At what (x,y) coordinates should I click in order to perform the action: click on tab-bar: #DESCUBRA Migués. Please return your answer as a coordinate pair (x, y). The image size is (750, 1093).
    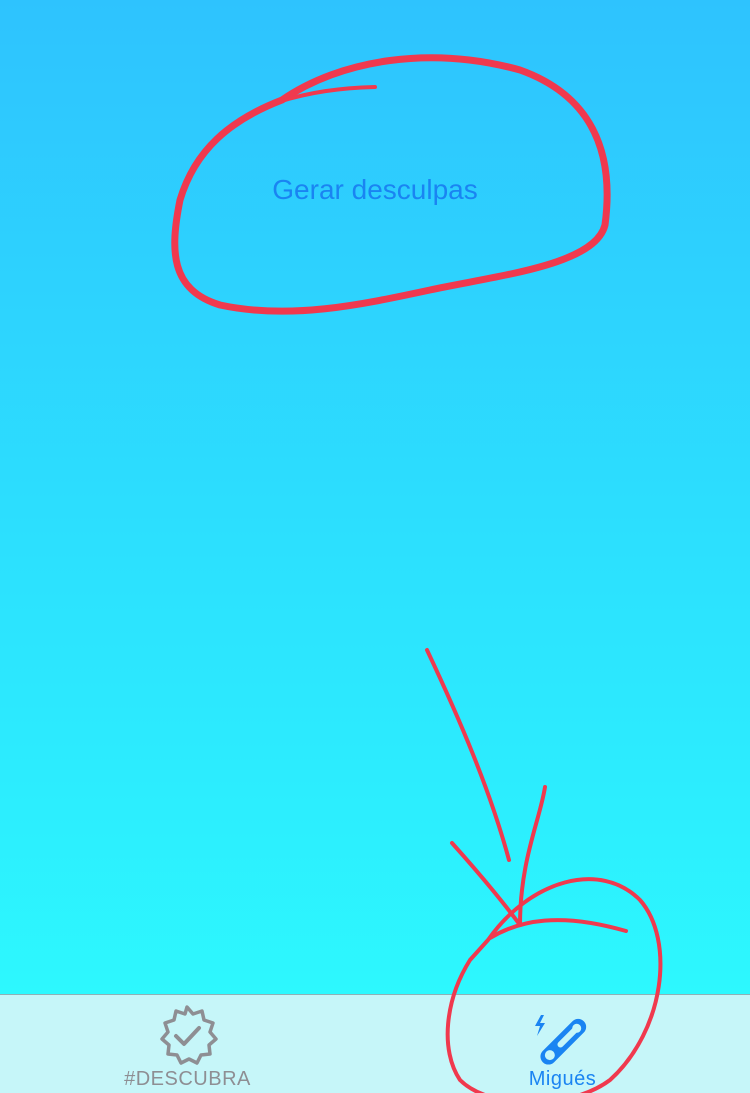
    Looking at the image, I should click on (375, 1043).